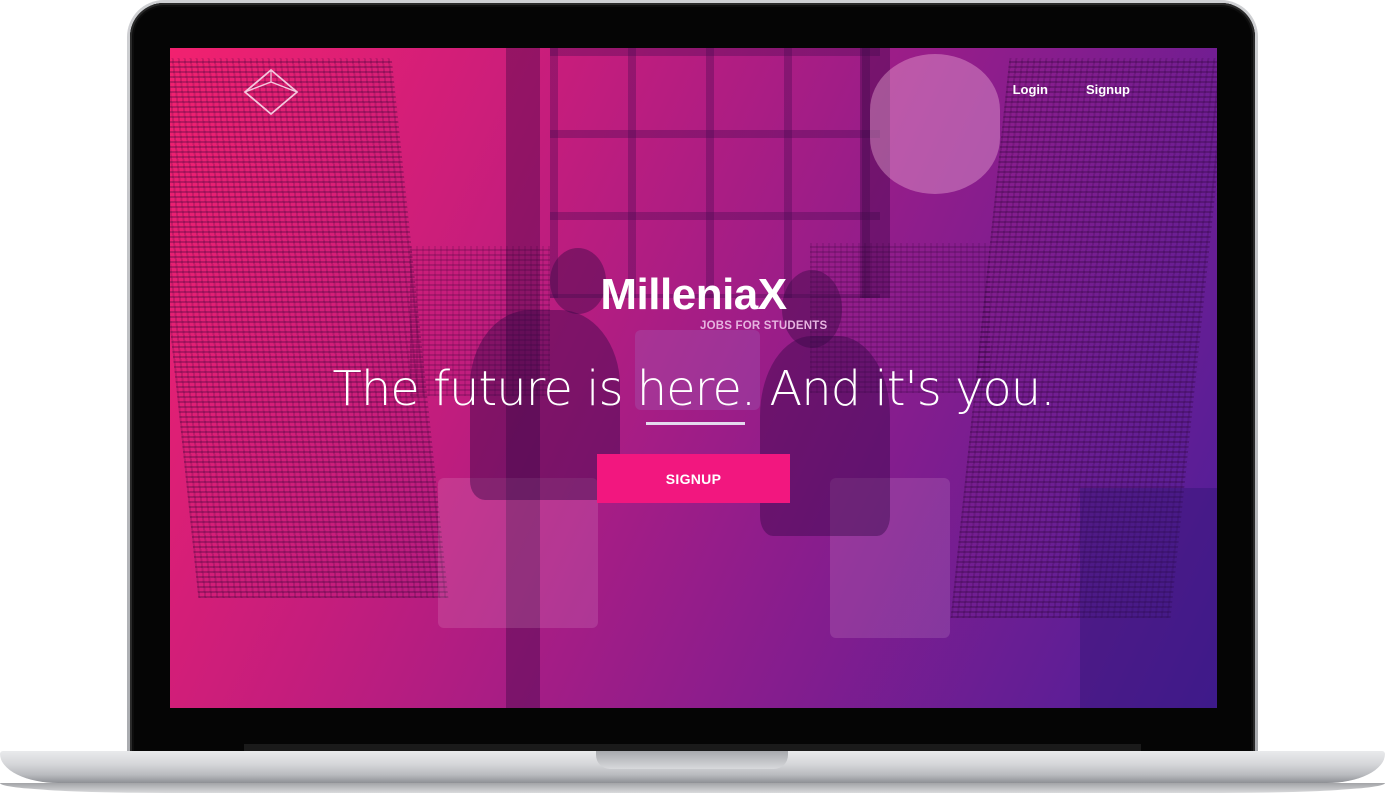 The image size is (1385, 800). Describe the element at coordinates (309, 328) in the screenshot. I see `mesh-chair-left` at that location.